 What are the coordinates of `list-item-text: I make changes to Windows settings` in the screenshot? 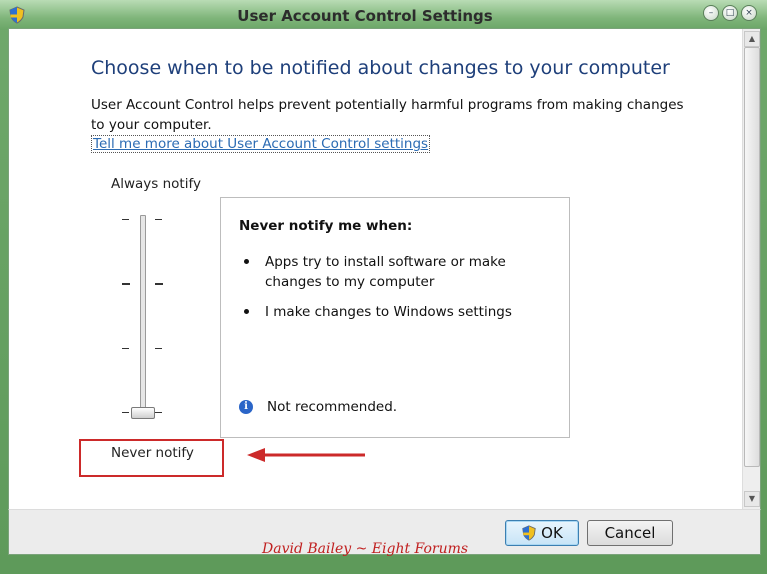 It's located at (388, 312).